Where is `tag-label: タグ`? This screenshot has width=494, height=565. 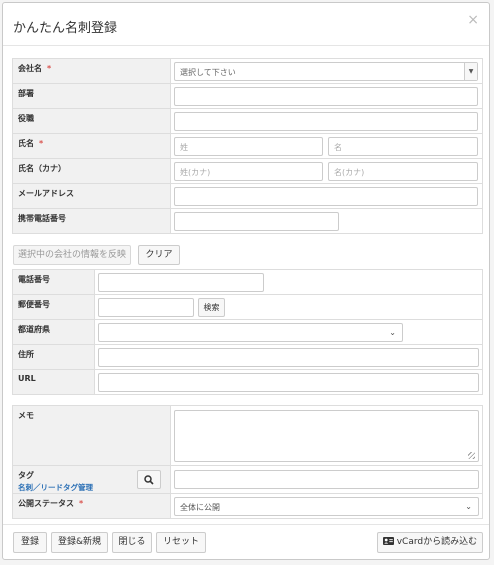 tag-label: タグ is located at coordinates (26, 475).